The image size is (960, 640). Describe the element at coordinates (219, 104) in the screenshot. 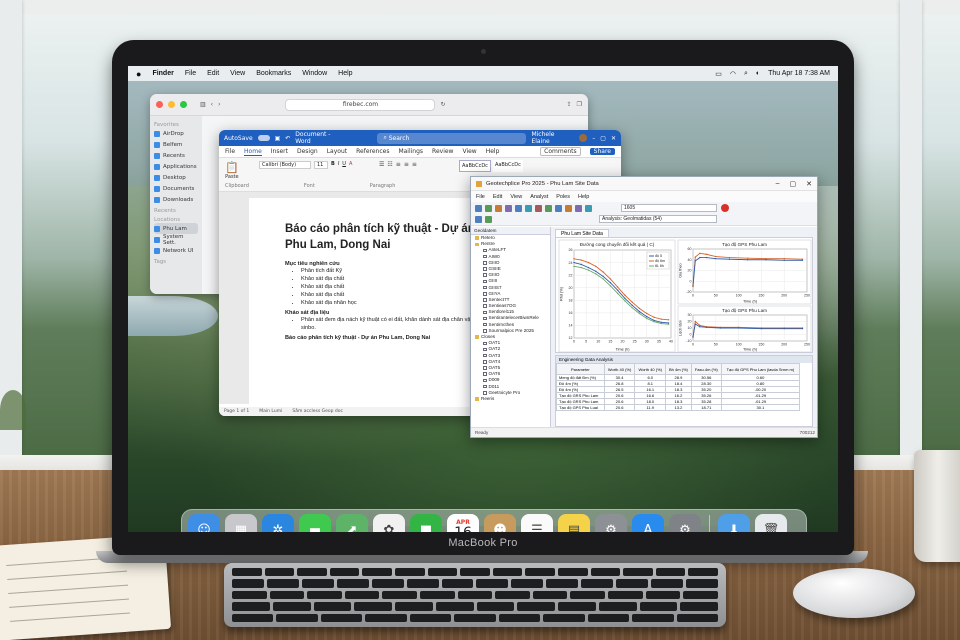

I see `forward-icon: ›` at that location.